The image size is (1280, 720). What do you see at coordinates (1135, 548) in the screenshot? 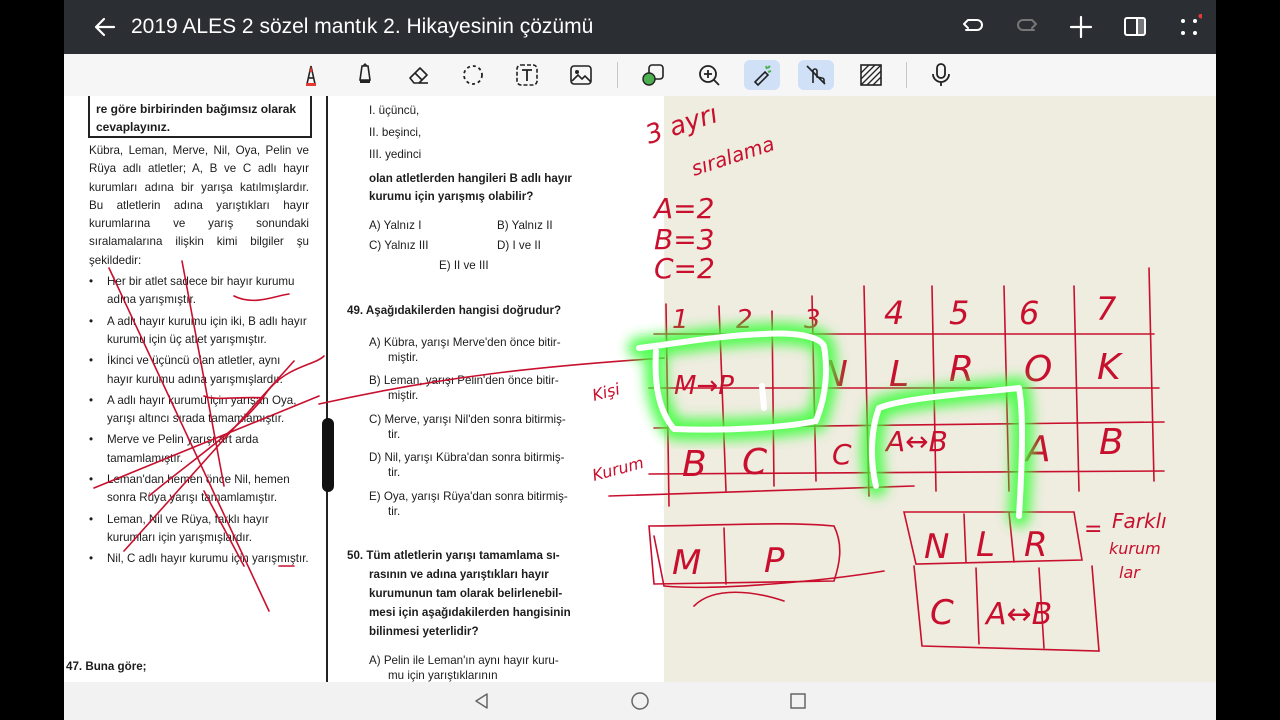
I see `ink-note: kurum` at bounding box center [1135, 548].